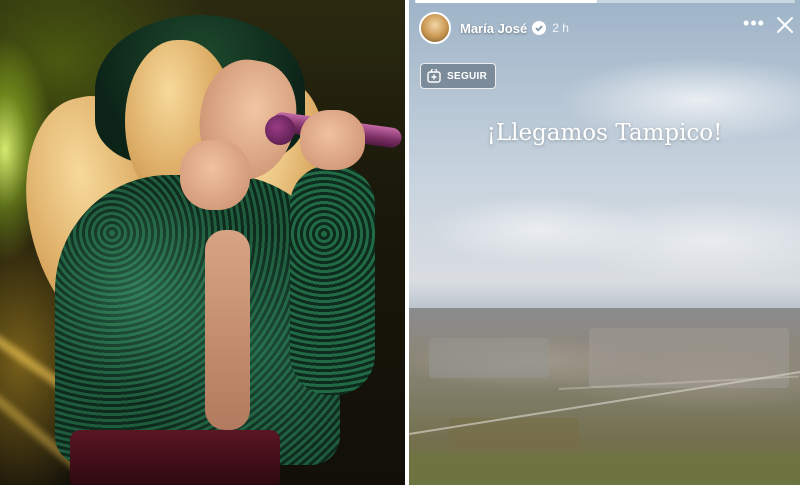 The width and height of the screenshot is (800, 485). Describe the element at coordinates (604, 133) in the screenshot. I see `story-caption: ¡Llegamos Tampico!` at that location.